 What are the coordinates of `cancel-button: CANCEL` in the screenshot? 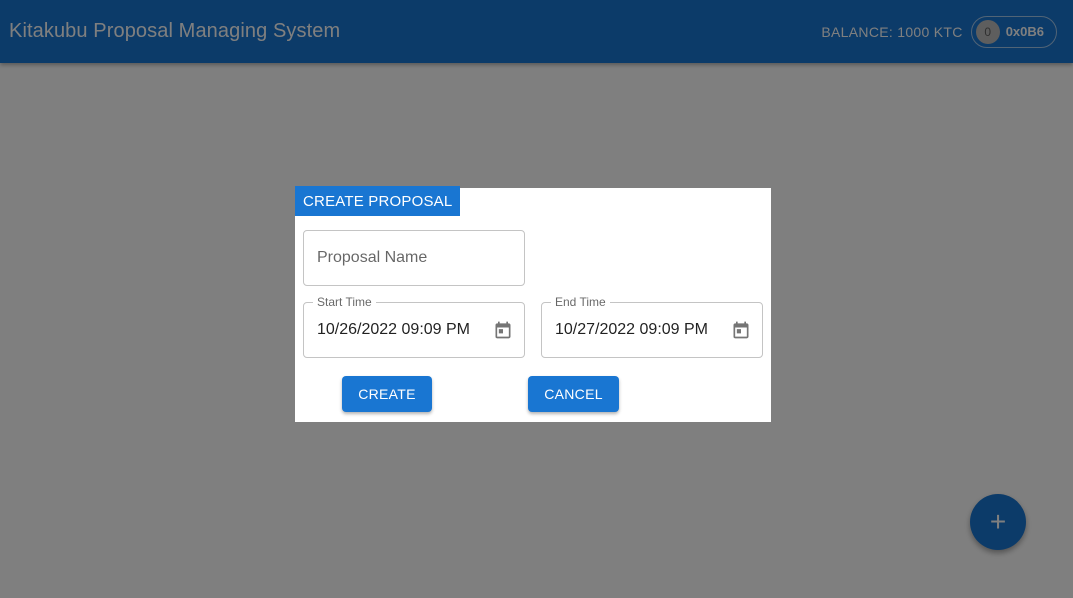 It's located at (573, 394).